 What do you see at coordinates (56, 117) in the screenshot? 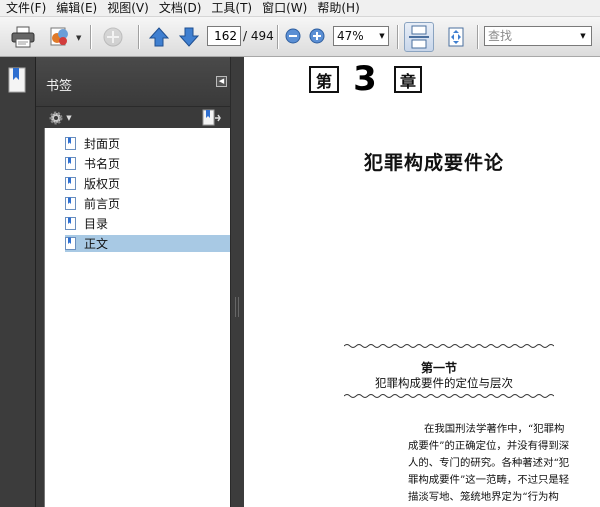
I see `gear-icon` at bounding box center [56, 117].